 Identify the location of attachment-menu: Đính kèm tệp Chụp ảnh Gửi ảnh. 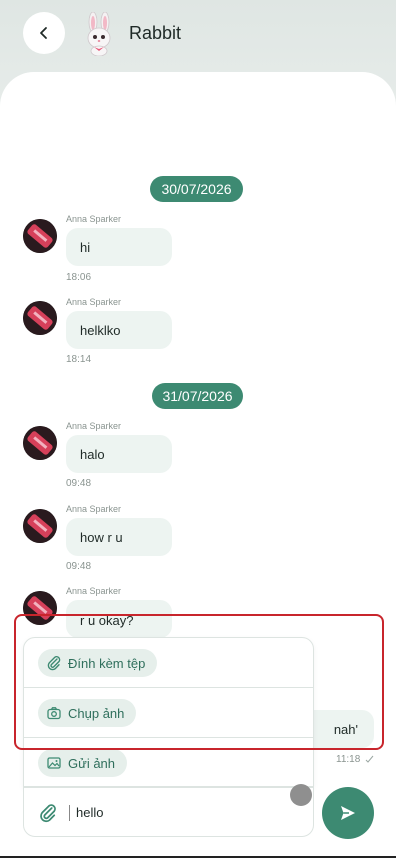
(168, 712).